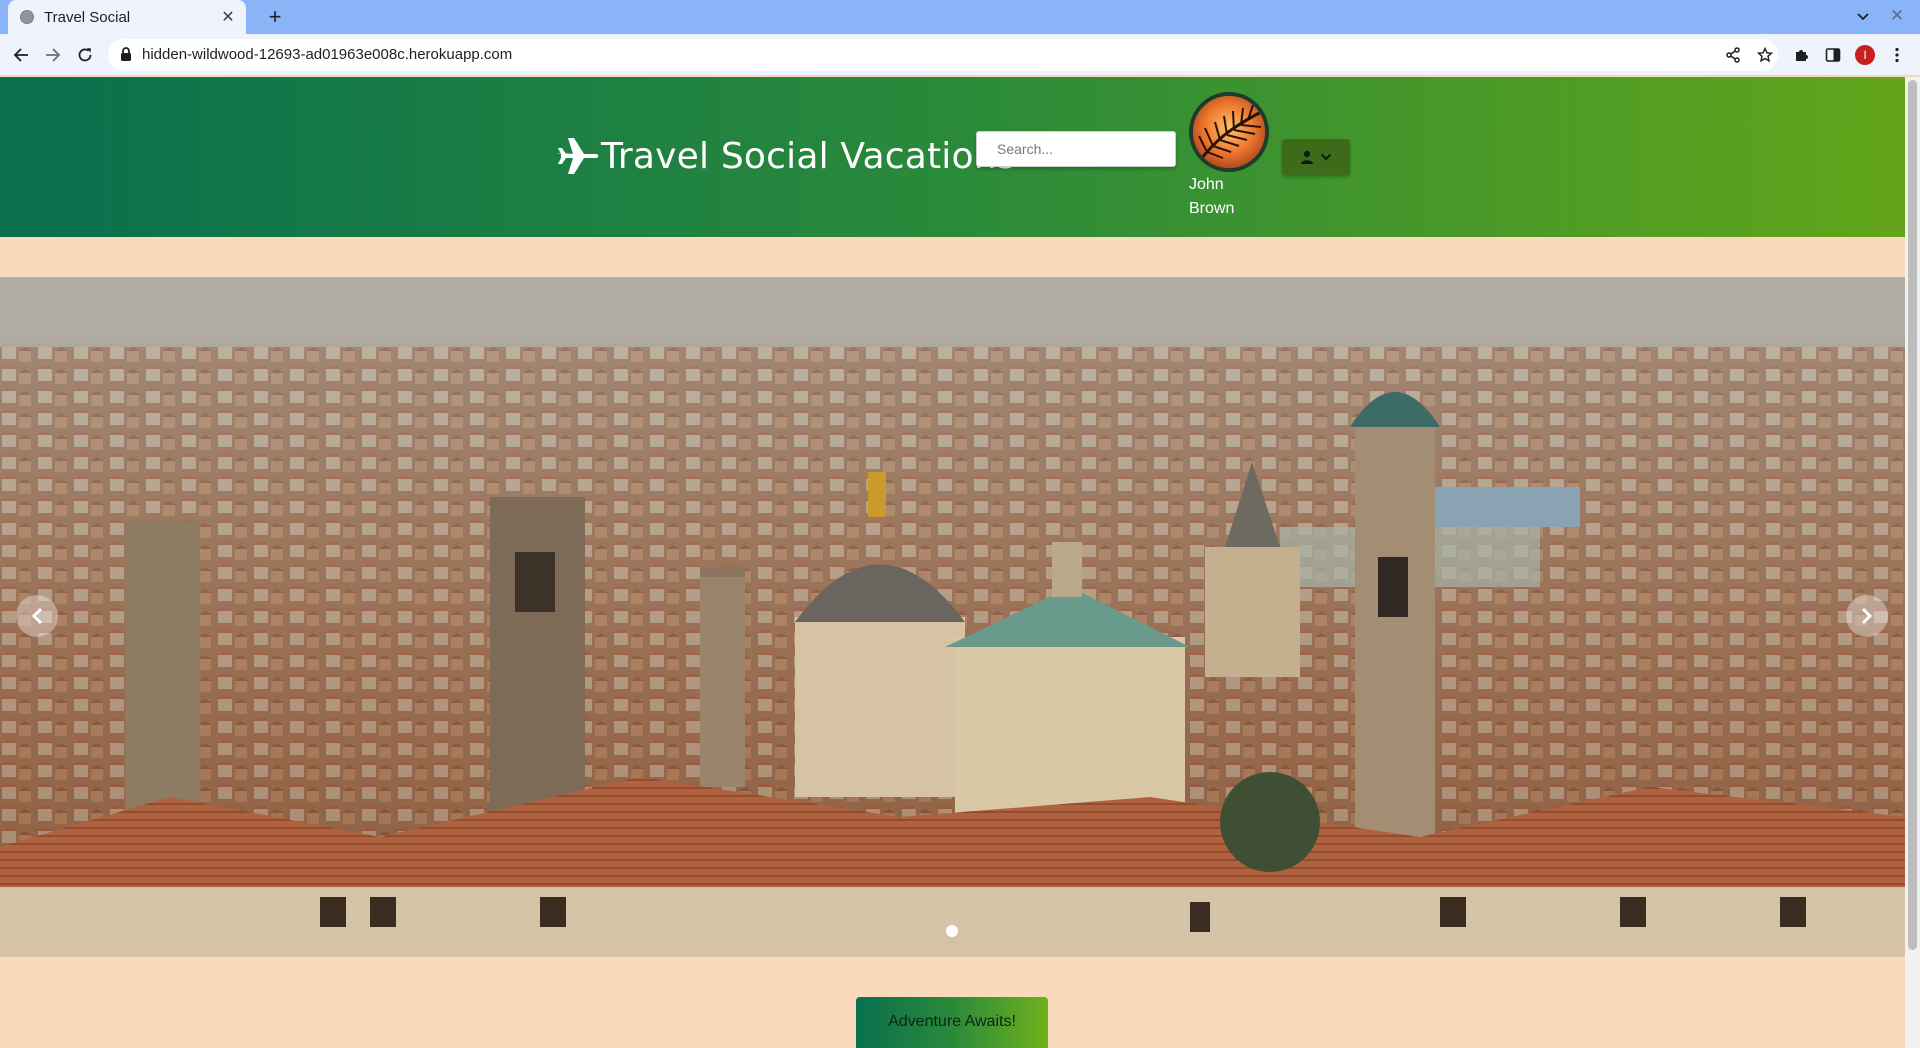  Describe the element at coordinates (808, 156) in the screenshot. I see `brand-title: Travel Social Vacations` at that location.